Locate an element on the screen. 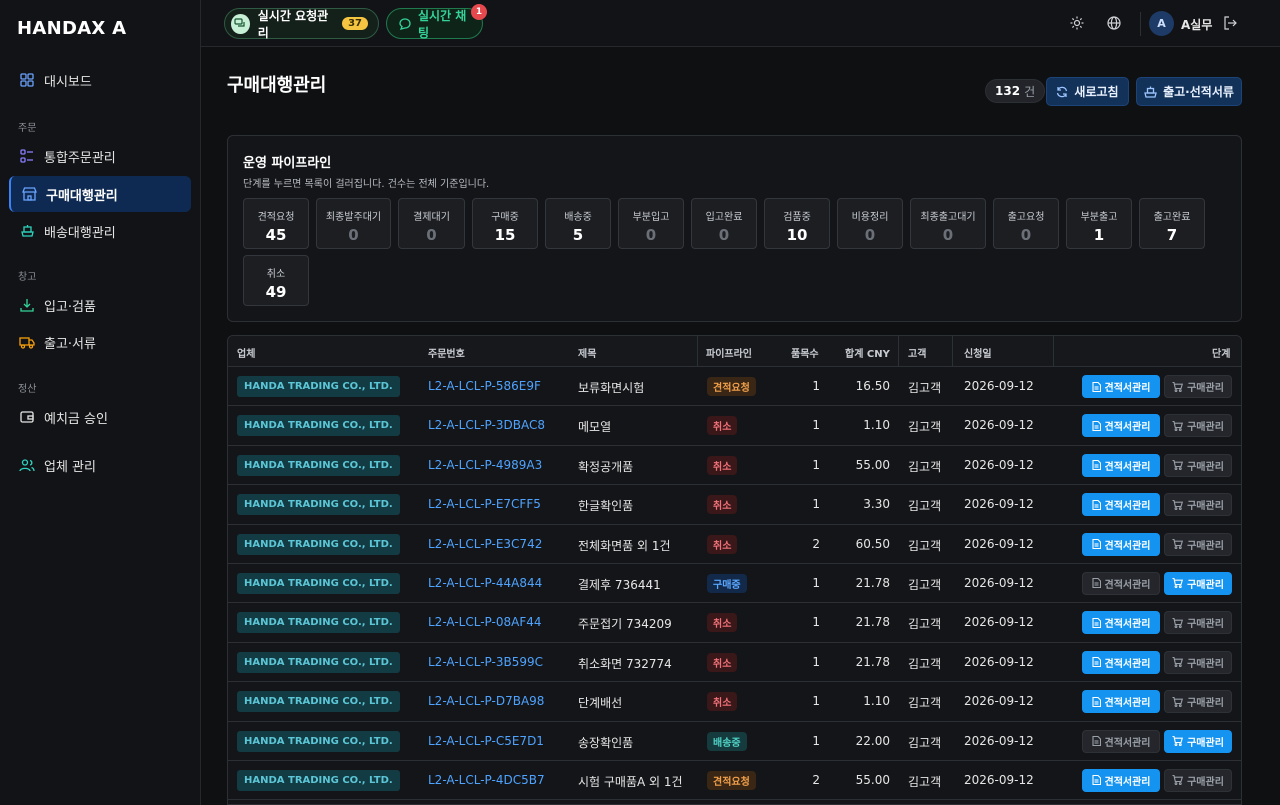  sidebar-item-shipping-agency: 배송대행관리 is located at coordinates (100, 231).